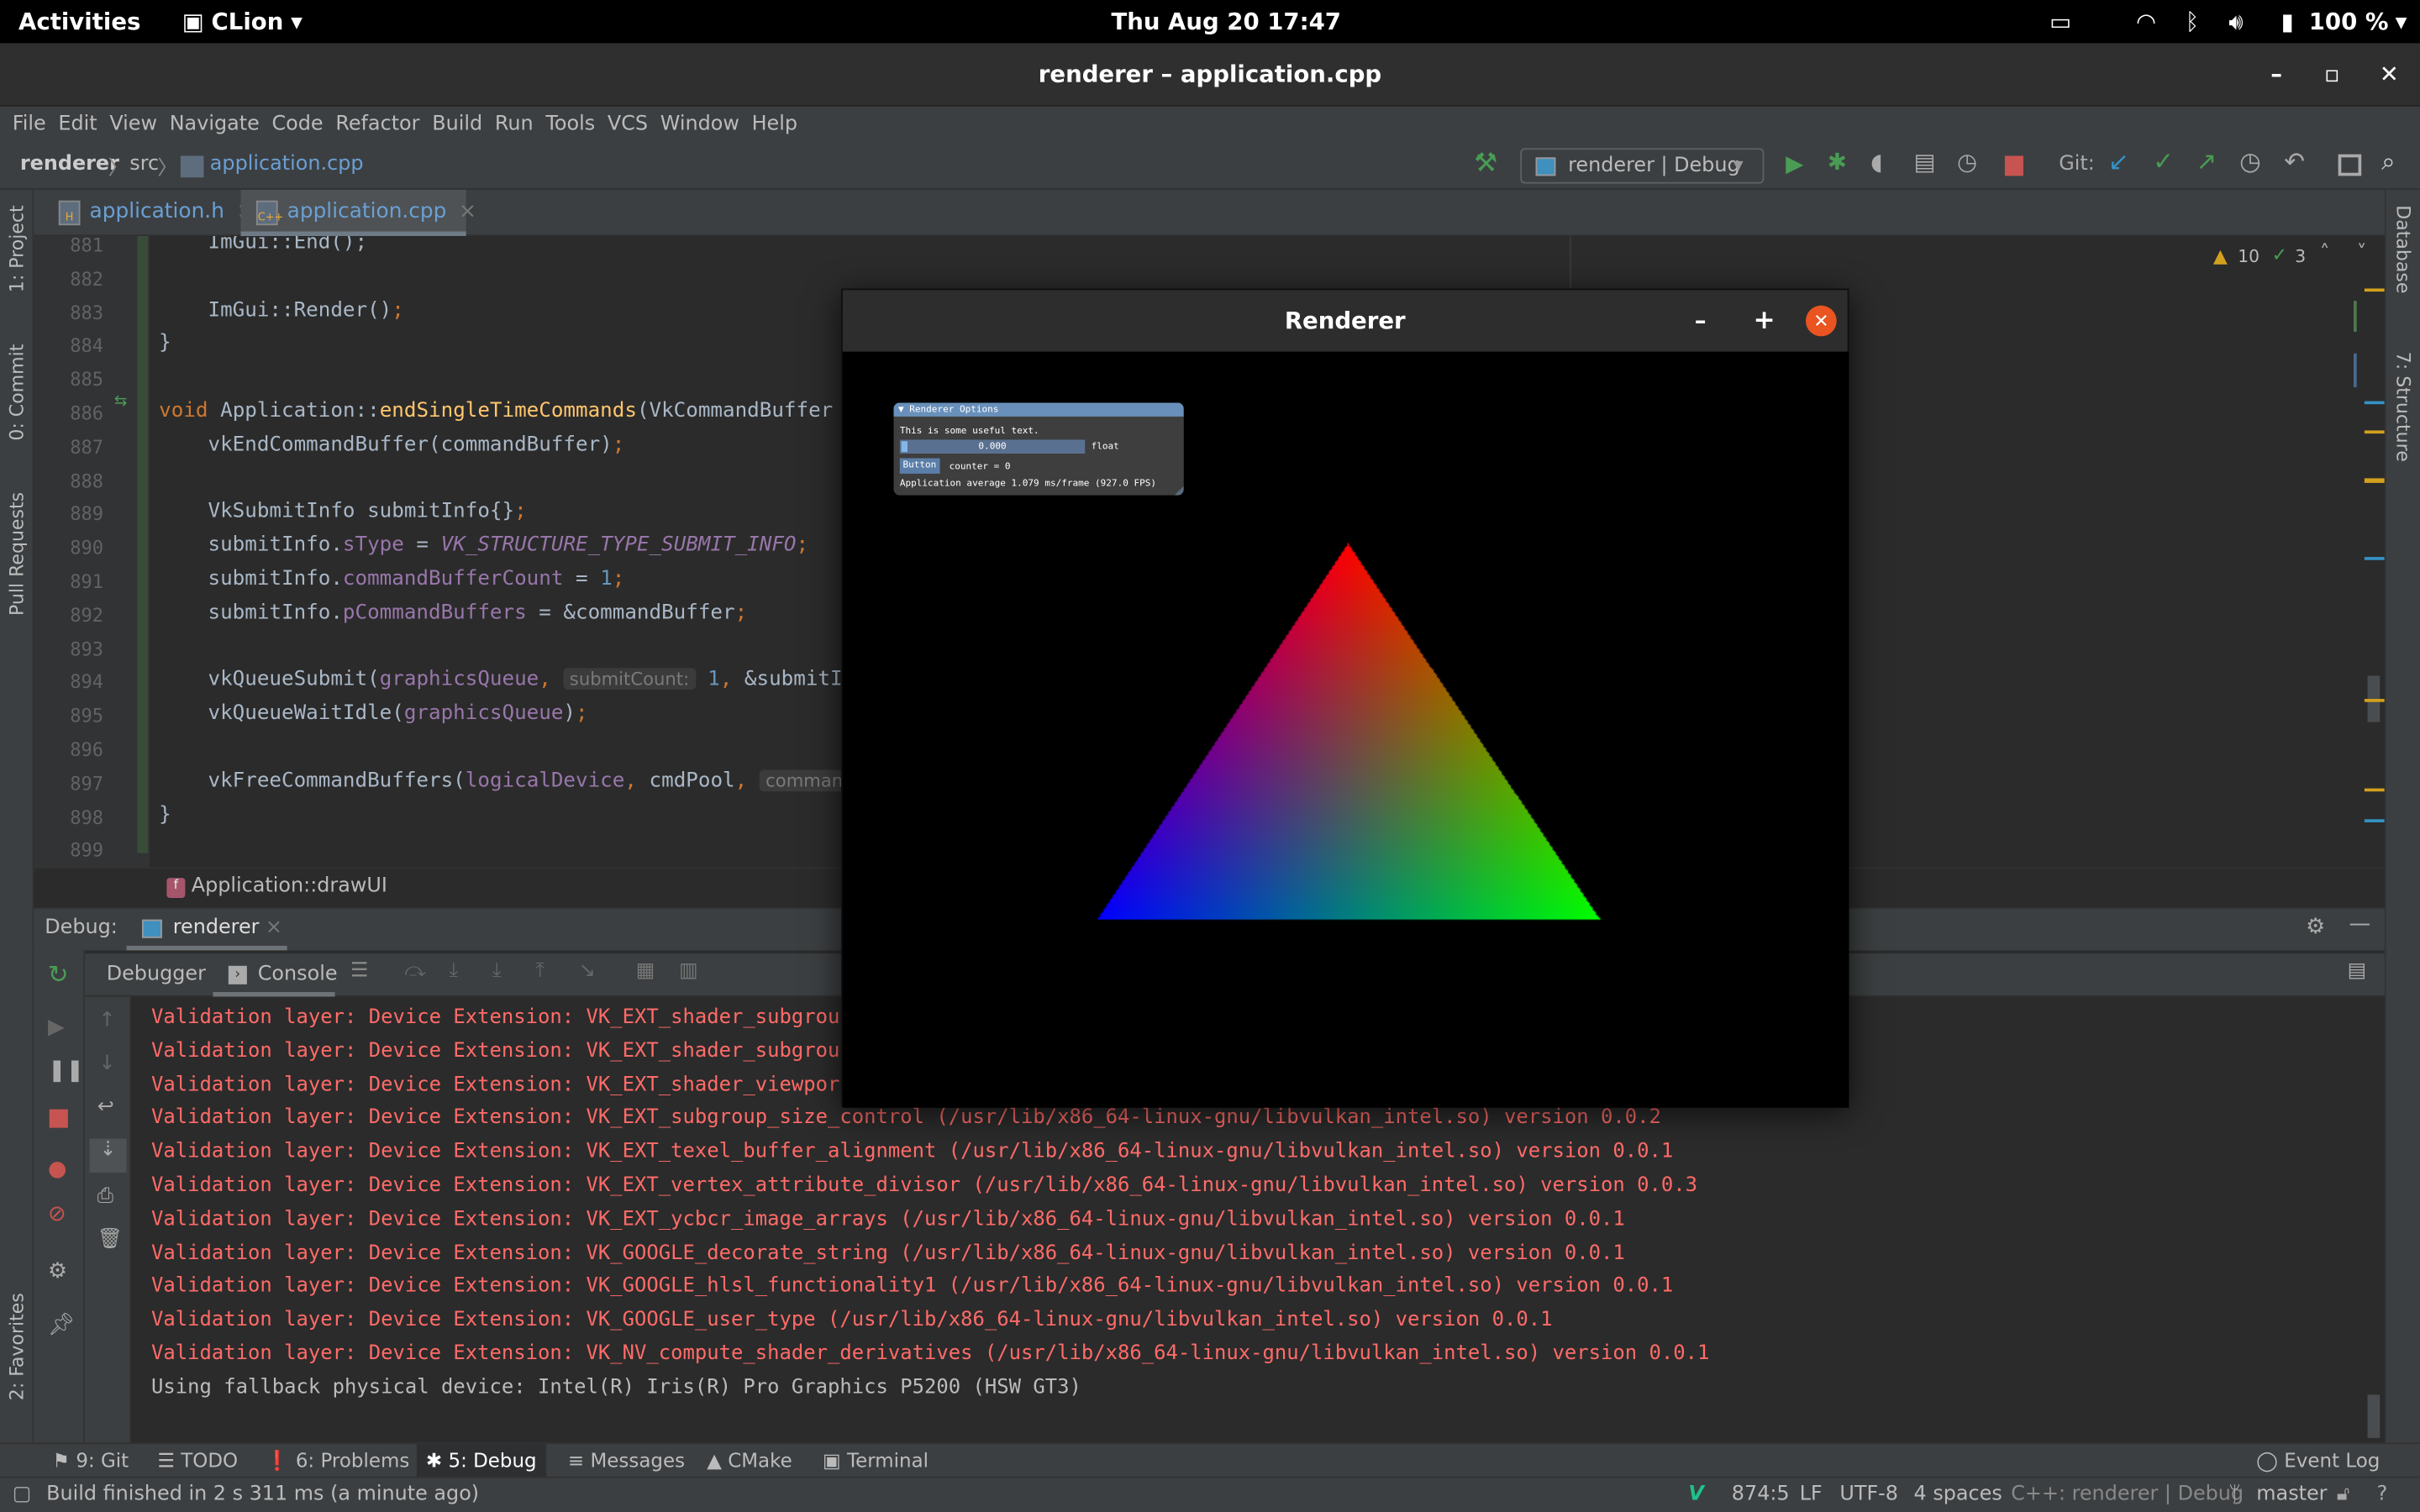 This screenshot has height=1512, width=2420. What do you see at coordinates (77, 683) in the screenshot?
I see `line-number: 894` at bounding box center [77, 683].